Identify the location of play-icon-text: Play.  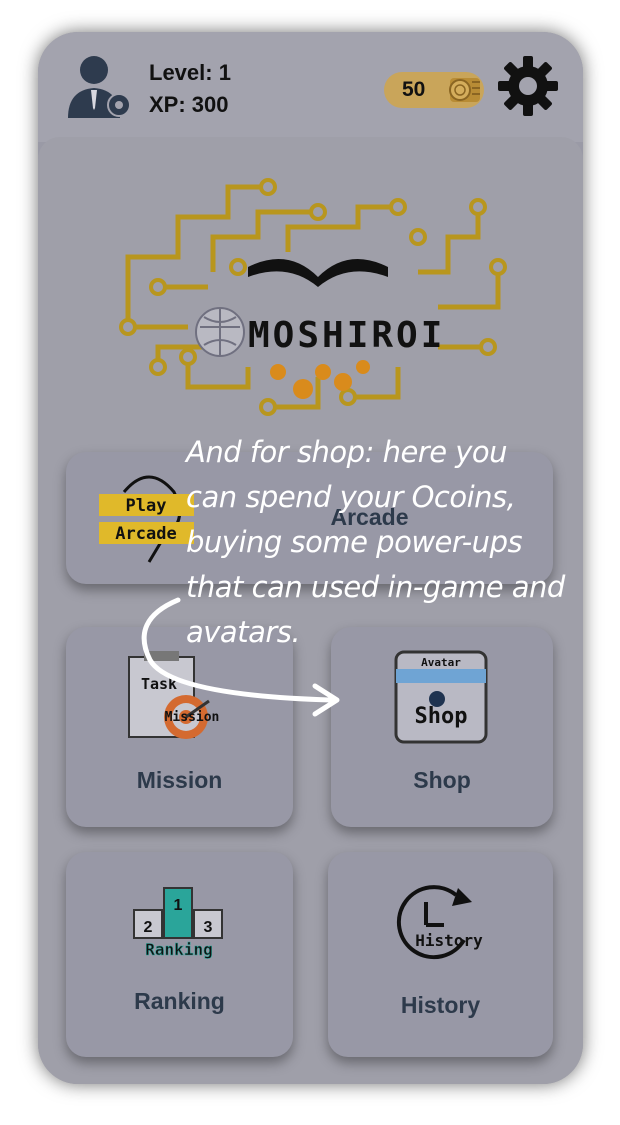
(146, 506).